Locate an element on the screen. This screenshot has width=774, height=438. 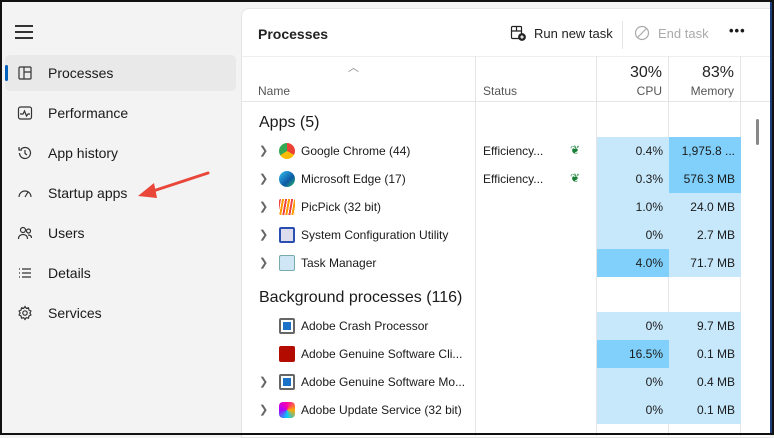
edge-icon is located at coordinates (287, 179).